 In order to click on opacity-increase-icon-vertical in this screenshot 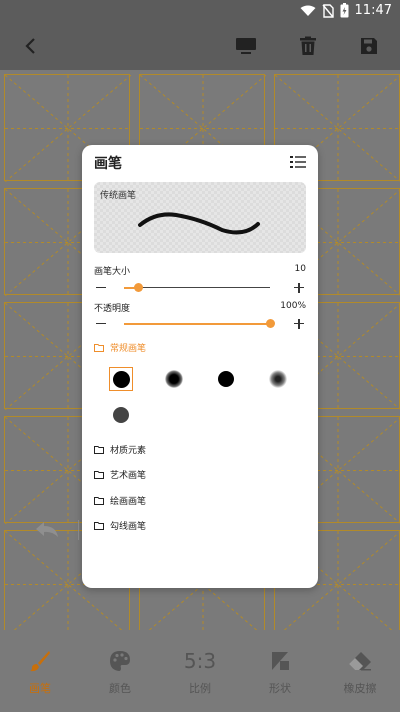, I will do `click(299, 323)`.